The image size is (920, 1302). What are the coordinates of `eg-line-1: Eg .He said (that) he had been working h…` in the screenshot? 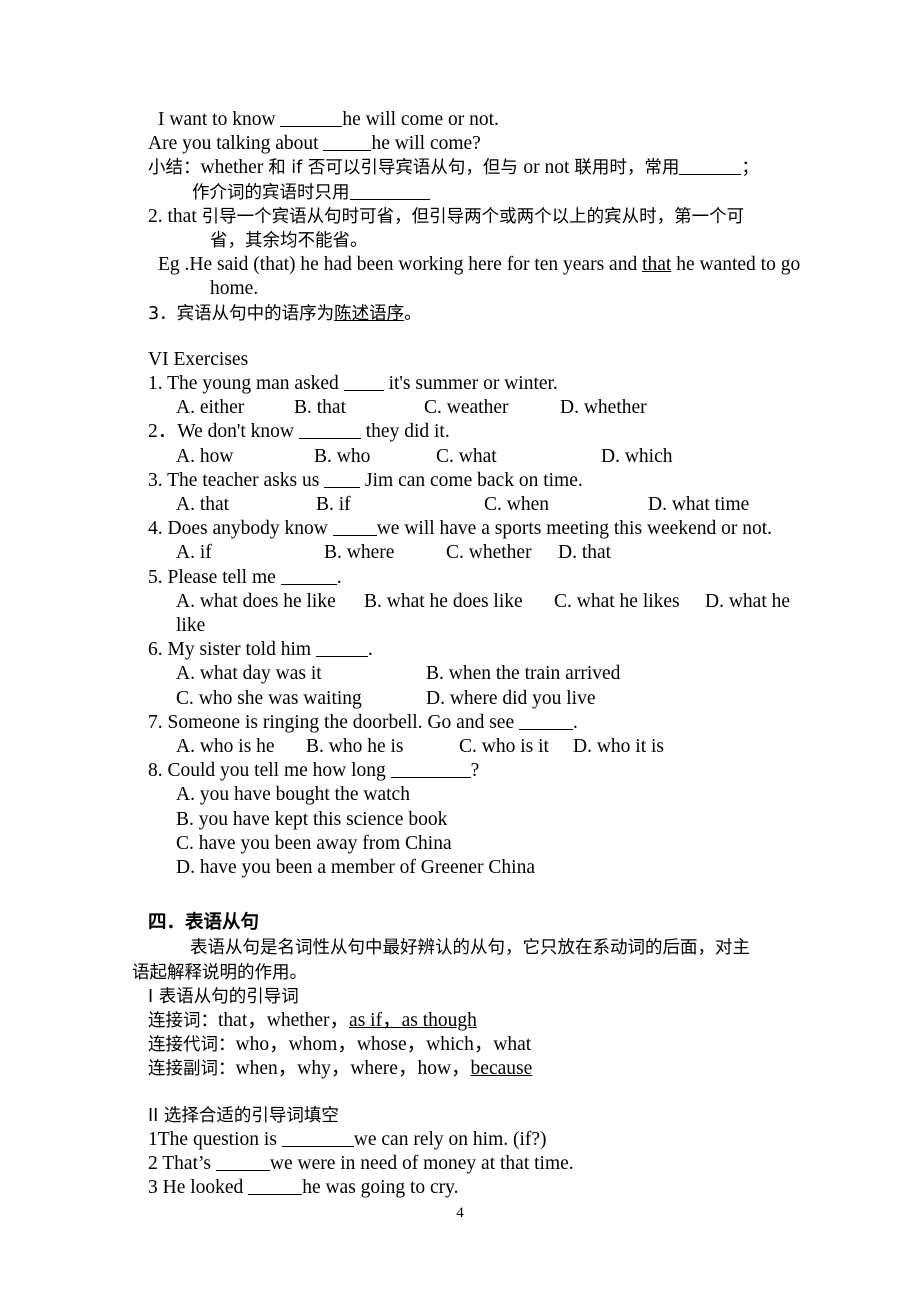 It's located at (478, 265).